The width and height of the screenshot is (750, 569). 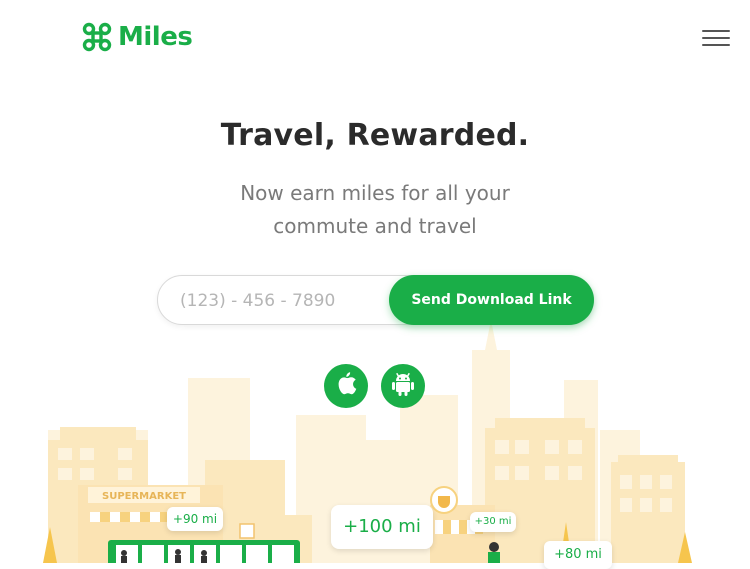 What do you see at coordinates (195, 519) in the screenshot?
I see `miles-badge-90: +90 mi` at bounding box center [195, 519].